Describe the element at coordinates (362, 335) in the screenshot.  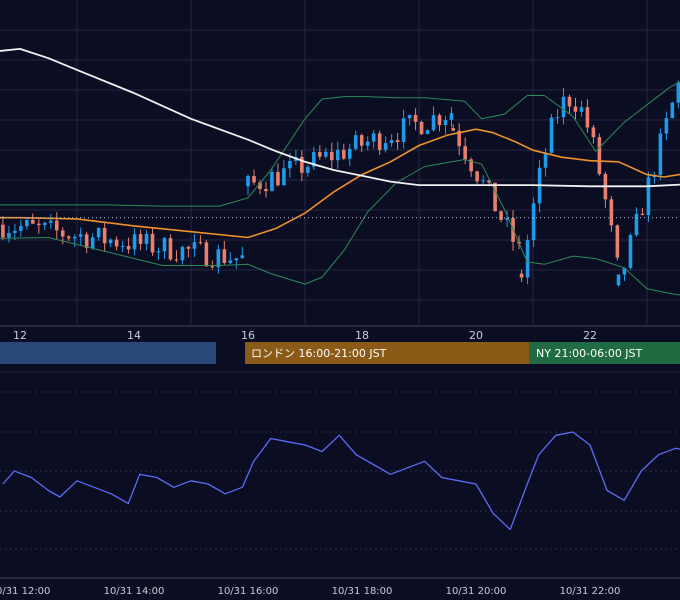
I see `main-x-tick-label: 18` at that location.